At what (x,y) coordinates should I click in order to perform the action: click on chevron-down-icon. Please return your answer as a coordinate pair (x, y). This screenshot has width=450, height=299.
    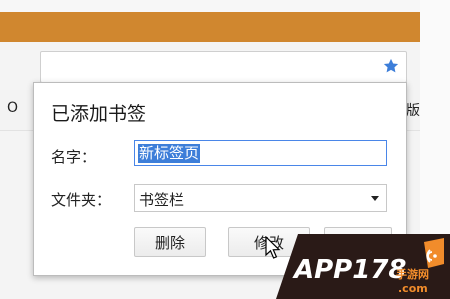
    Looking at the image, I should click on (375, 198).